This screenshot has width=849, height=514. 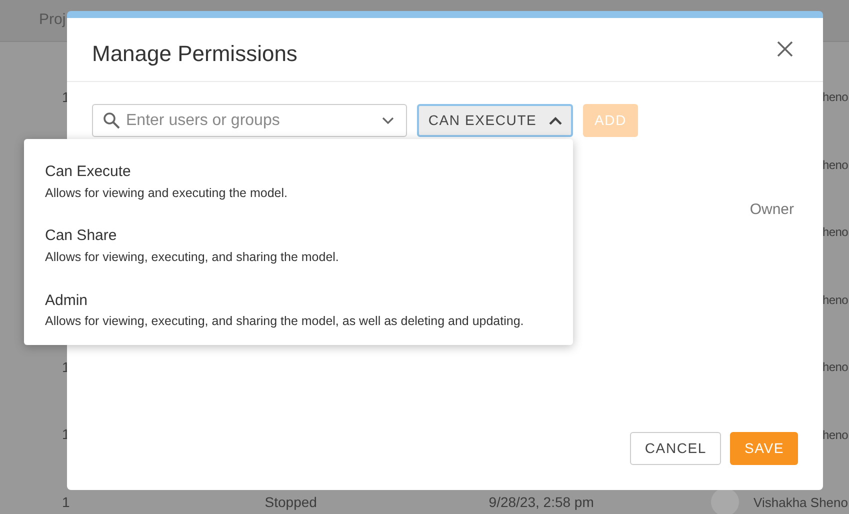 I want to click on search-field: Enter users or groups, so click(x=249, y=120).